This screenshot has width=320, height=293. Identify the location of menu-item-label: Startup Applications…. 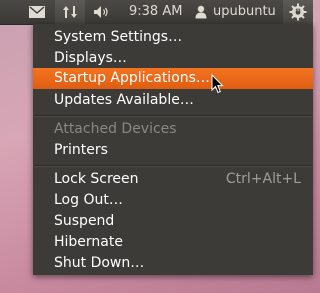
(132, 78).